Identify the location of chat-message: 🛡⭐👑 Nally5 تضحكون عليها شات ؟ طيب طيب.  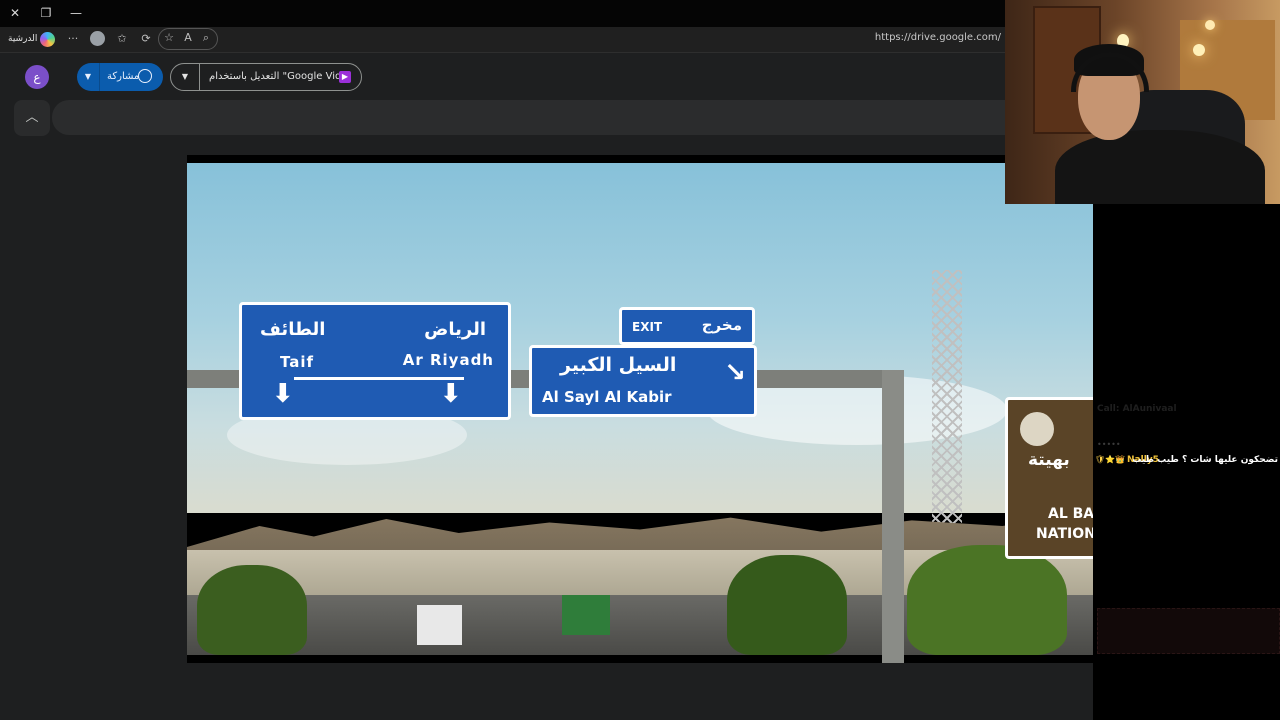
(1186, 461).